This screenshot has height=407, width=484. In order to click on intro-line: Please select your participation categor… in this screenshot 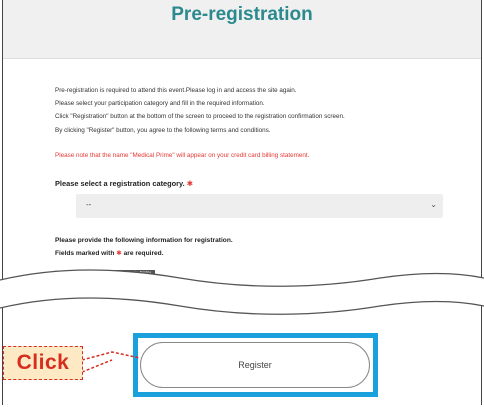, I will do `click(160, 104)`.